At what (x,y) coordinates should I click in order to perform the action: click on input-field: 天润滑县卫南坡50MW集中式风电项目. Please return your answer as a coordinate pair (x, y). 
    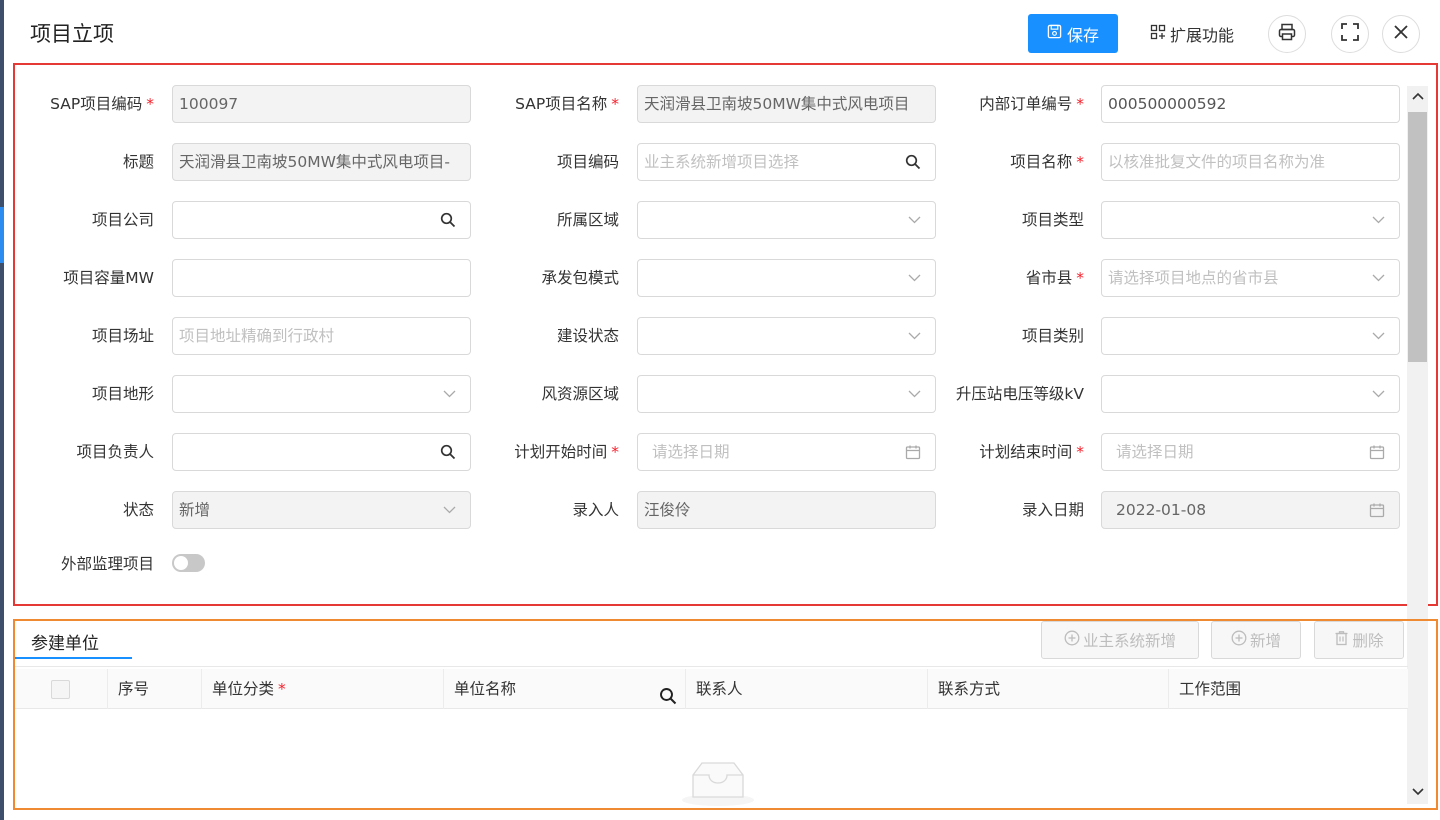
    Looking at the image, I should click on (786, 104).